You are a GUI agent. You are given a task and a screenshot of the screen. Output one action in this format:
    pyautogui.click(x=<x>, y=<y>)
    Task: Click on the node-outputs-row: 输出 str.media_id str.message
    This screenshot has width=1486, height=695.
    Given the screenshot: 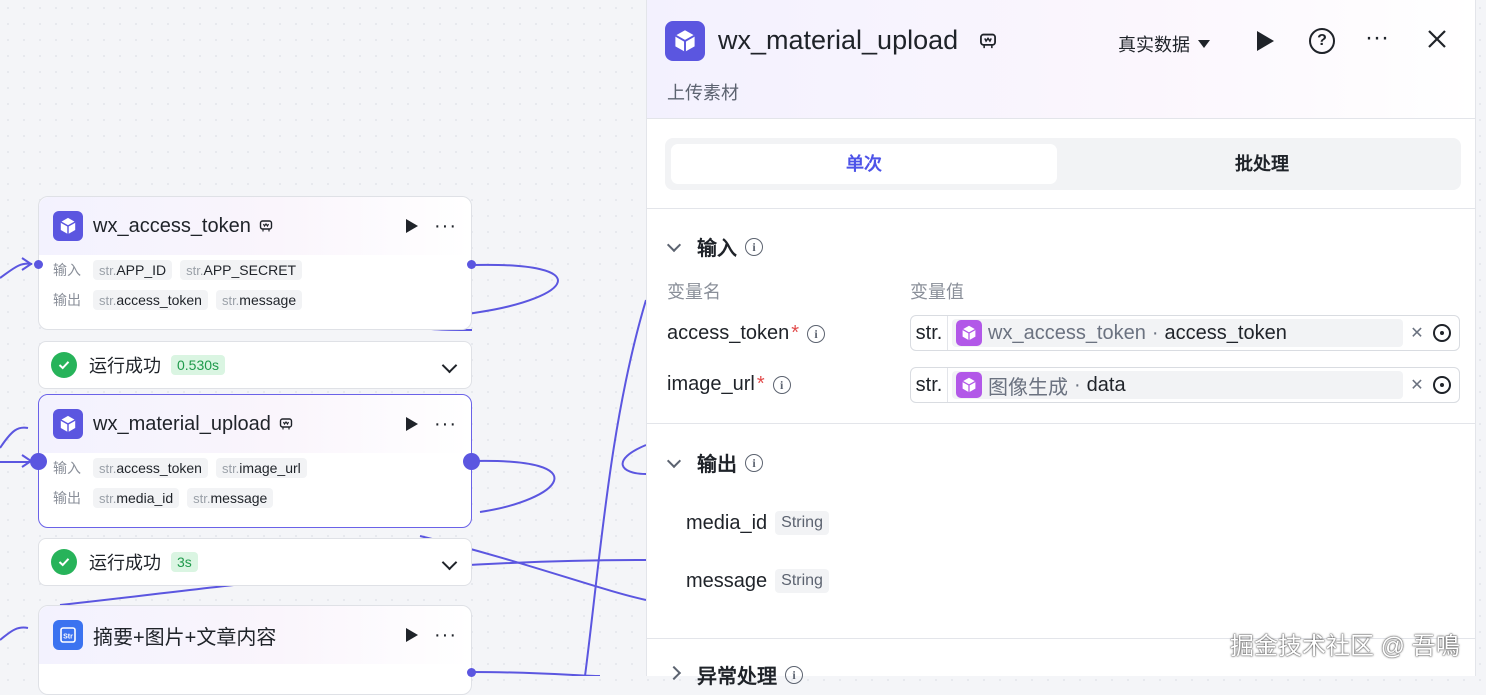 What is the action you would take?
    pyautogui.click(x=255, y=498)
    